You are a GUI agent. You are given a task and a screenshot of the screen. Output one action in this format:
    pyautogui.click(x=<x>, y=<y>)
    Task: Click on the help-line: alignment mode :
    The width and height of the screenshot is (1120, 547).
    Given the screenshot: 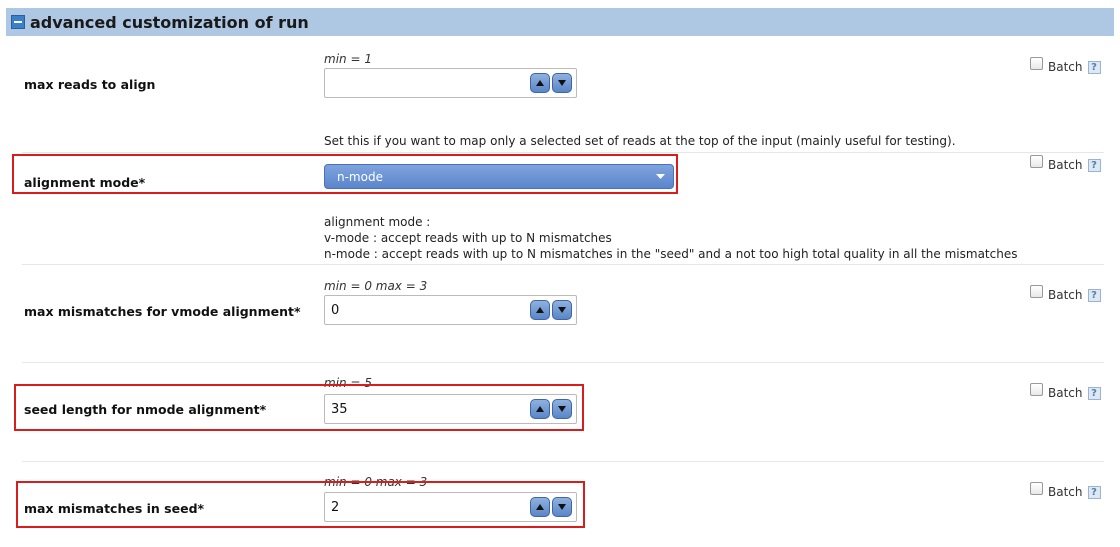 What is the action you would take?
    pyautogui.click(x=377, y=222)
    